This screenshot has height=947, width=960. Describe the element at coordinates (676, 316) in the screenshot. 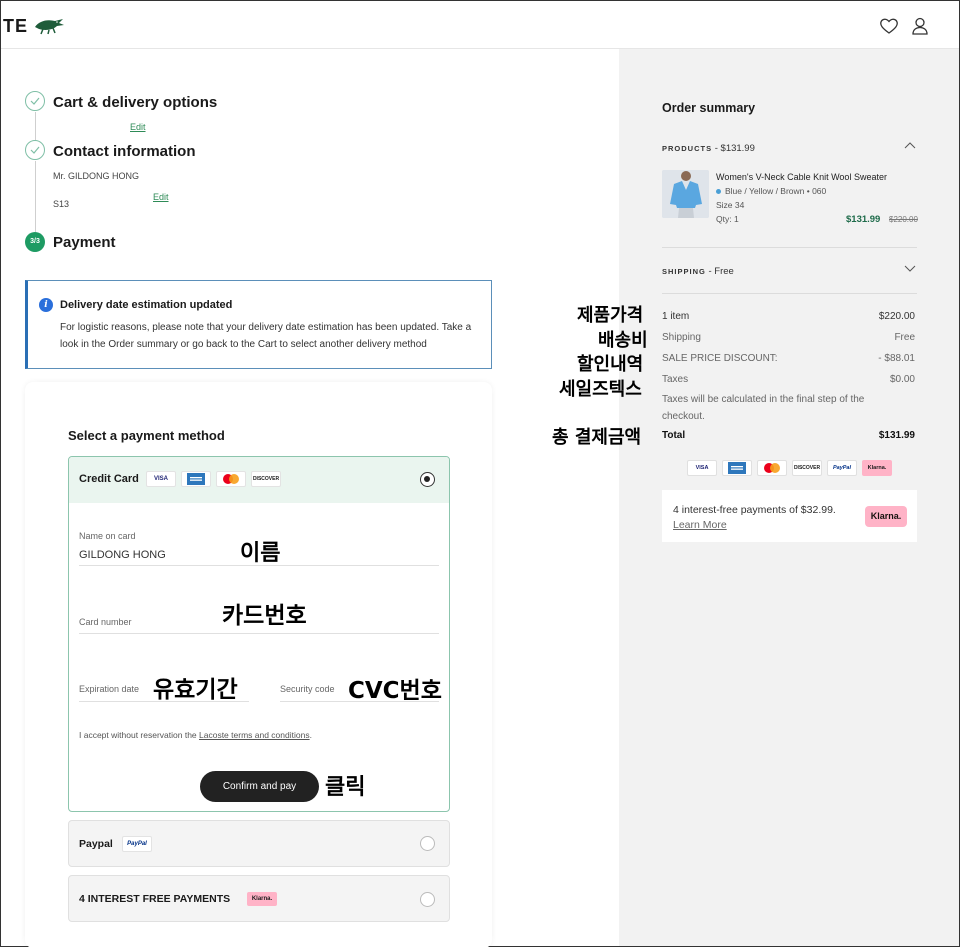

I see `items-label: 1 item` at that location.